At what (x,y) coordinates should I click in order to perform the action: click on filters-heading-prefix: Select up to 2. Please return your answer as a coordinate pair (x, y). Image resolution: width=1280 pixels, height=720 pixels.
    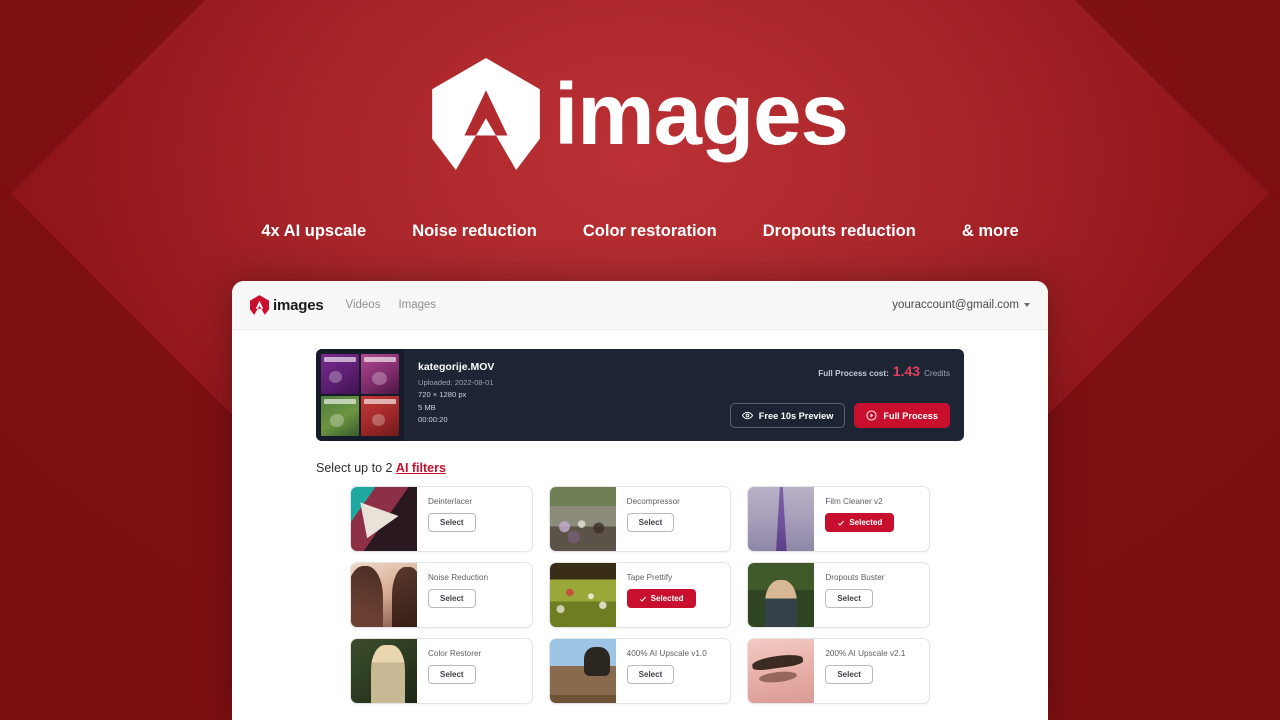
    Looking at the image, I should click on (356, 468).